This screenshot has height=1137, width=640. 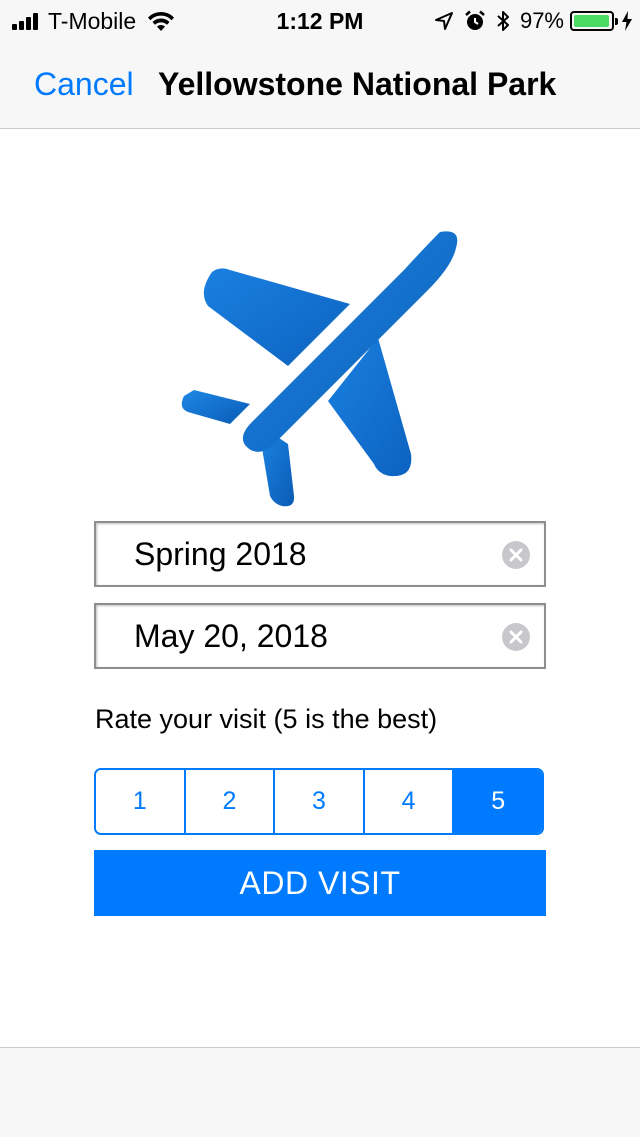 I want to click on battery-percent: 97%, so click(x=541, y=20).